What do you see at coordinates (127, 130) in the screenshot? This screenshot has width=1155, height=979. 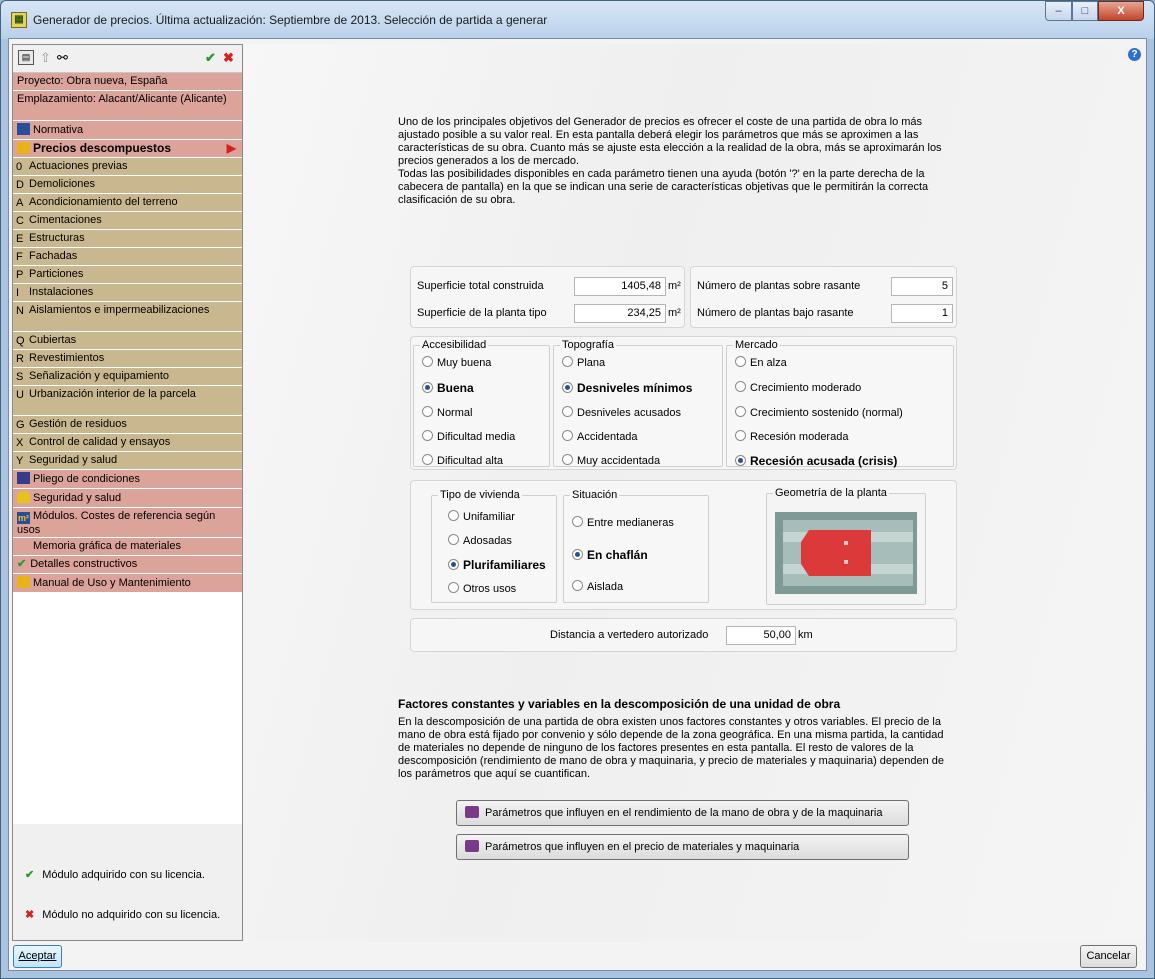 I see `sidebar-item-normativa: Normativa` at bounding box center [127, 130].